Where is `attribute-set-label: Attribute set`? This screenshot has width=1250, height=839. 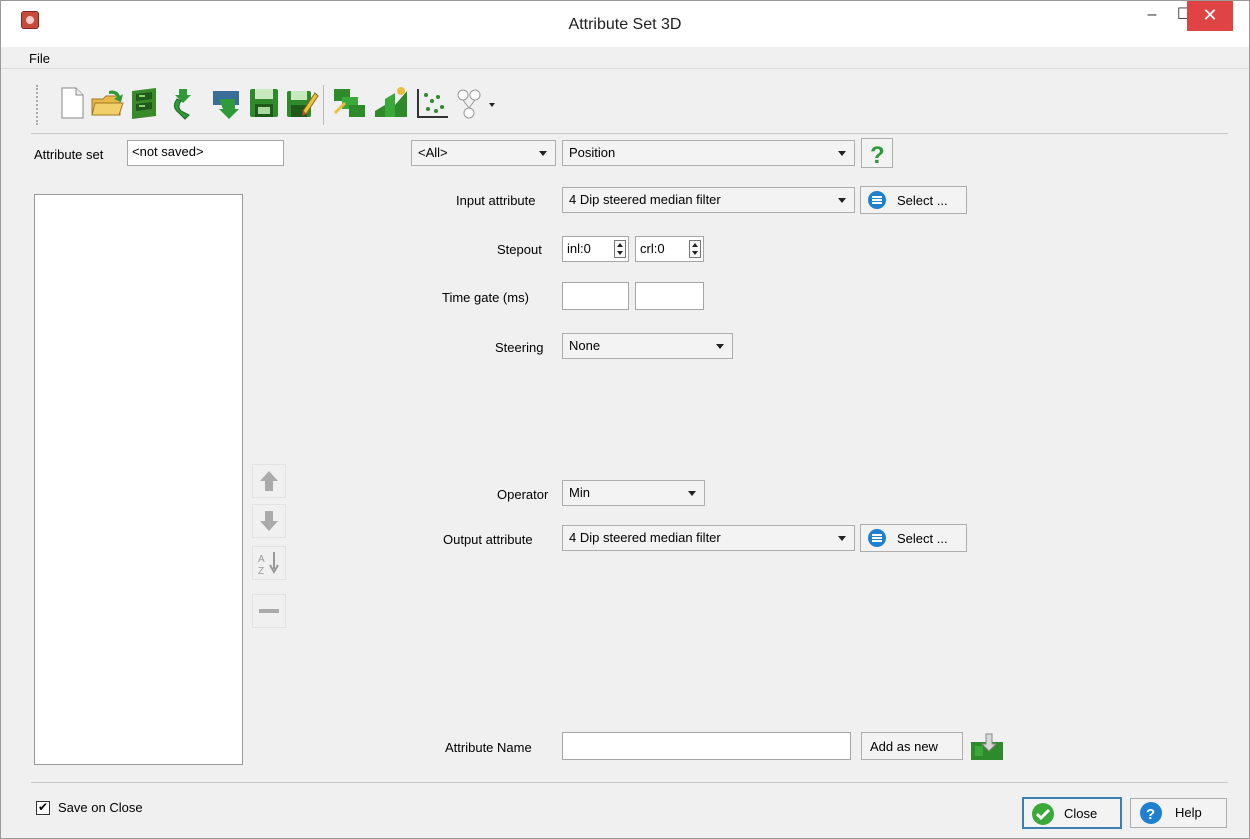
attribute-set-label: Attribute set is located at coordinates (69, 154).